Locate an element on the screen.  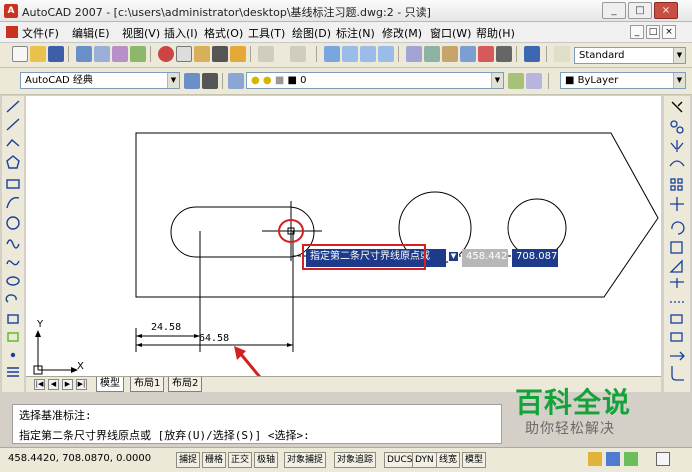
revcloud-icon is located at coordinates (13, 244).